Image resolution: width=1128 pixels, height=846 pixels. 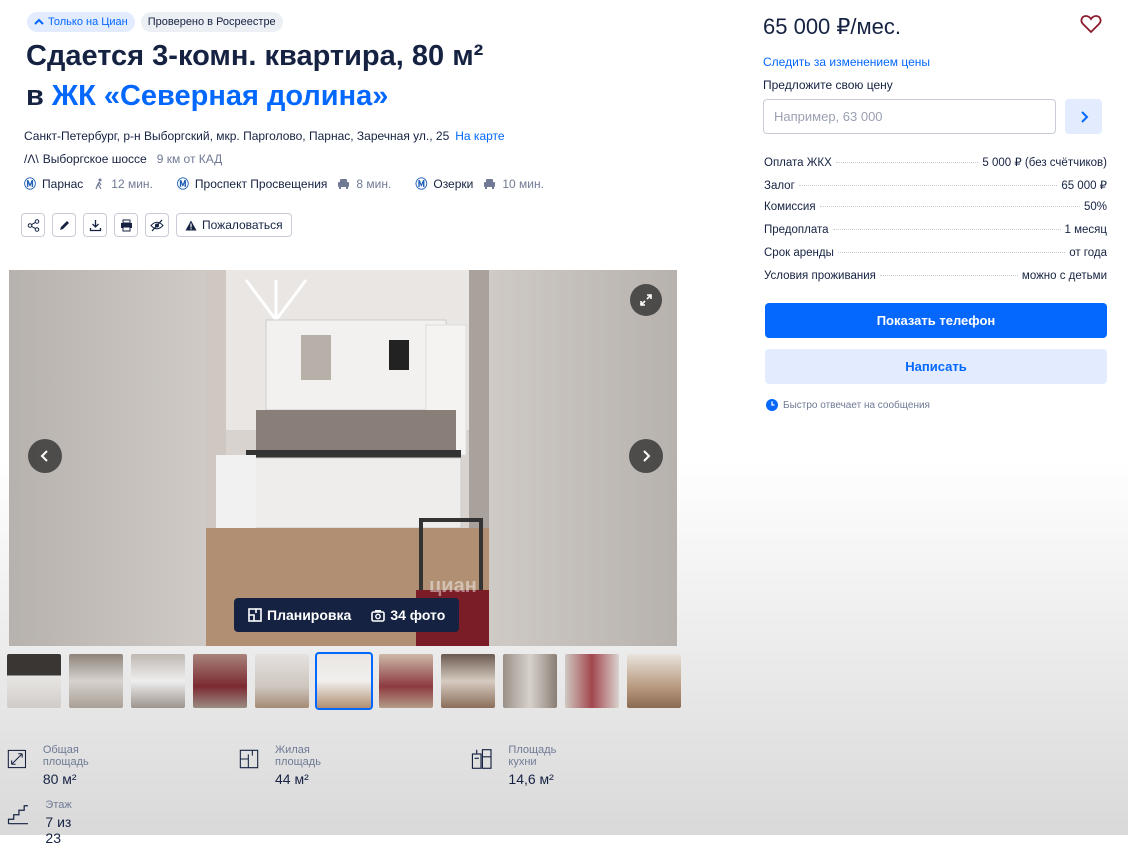 I want to click on fact-label: Общая площадь, so click(x=65, y=756).